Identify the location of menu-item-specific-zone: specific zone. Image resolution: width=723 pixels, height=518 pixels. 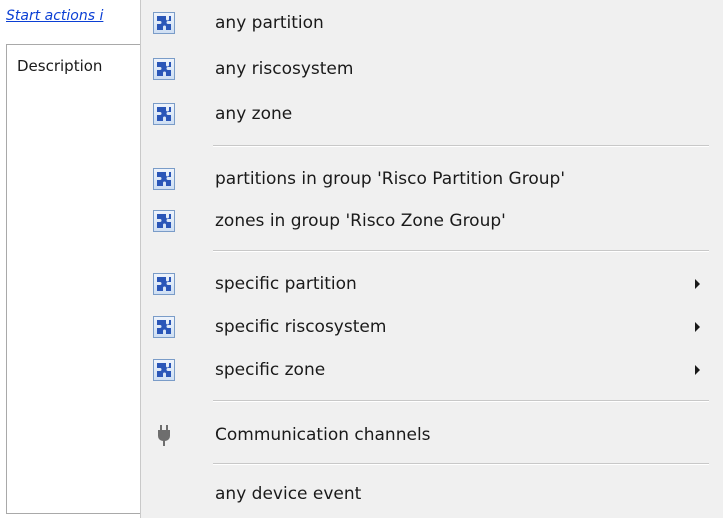
(430, 370).